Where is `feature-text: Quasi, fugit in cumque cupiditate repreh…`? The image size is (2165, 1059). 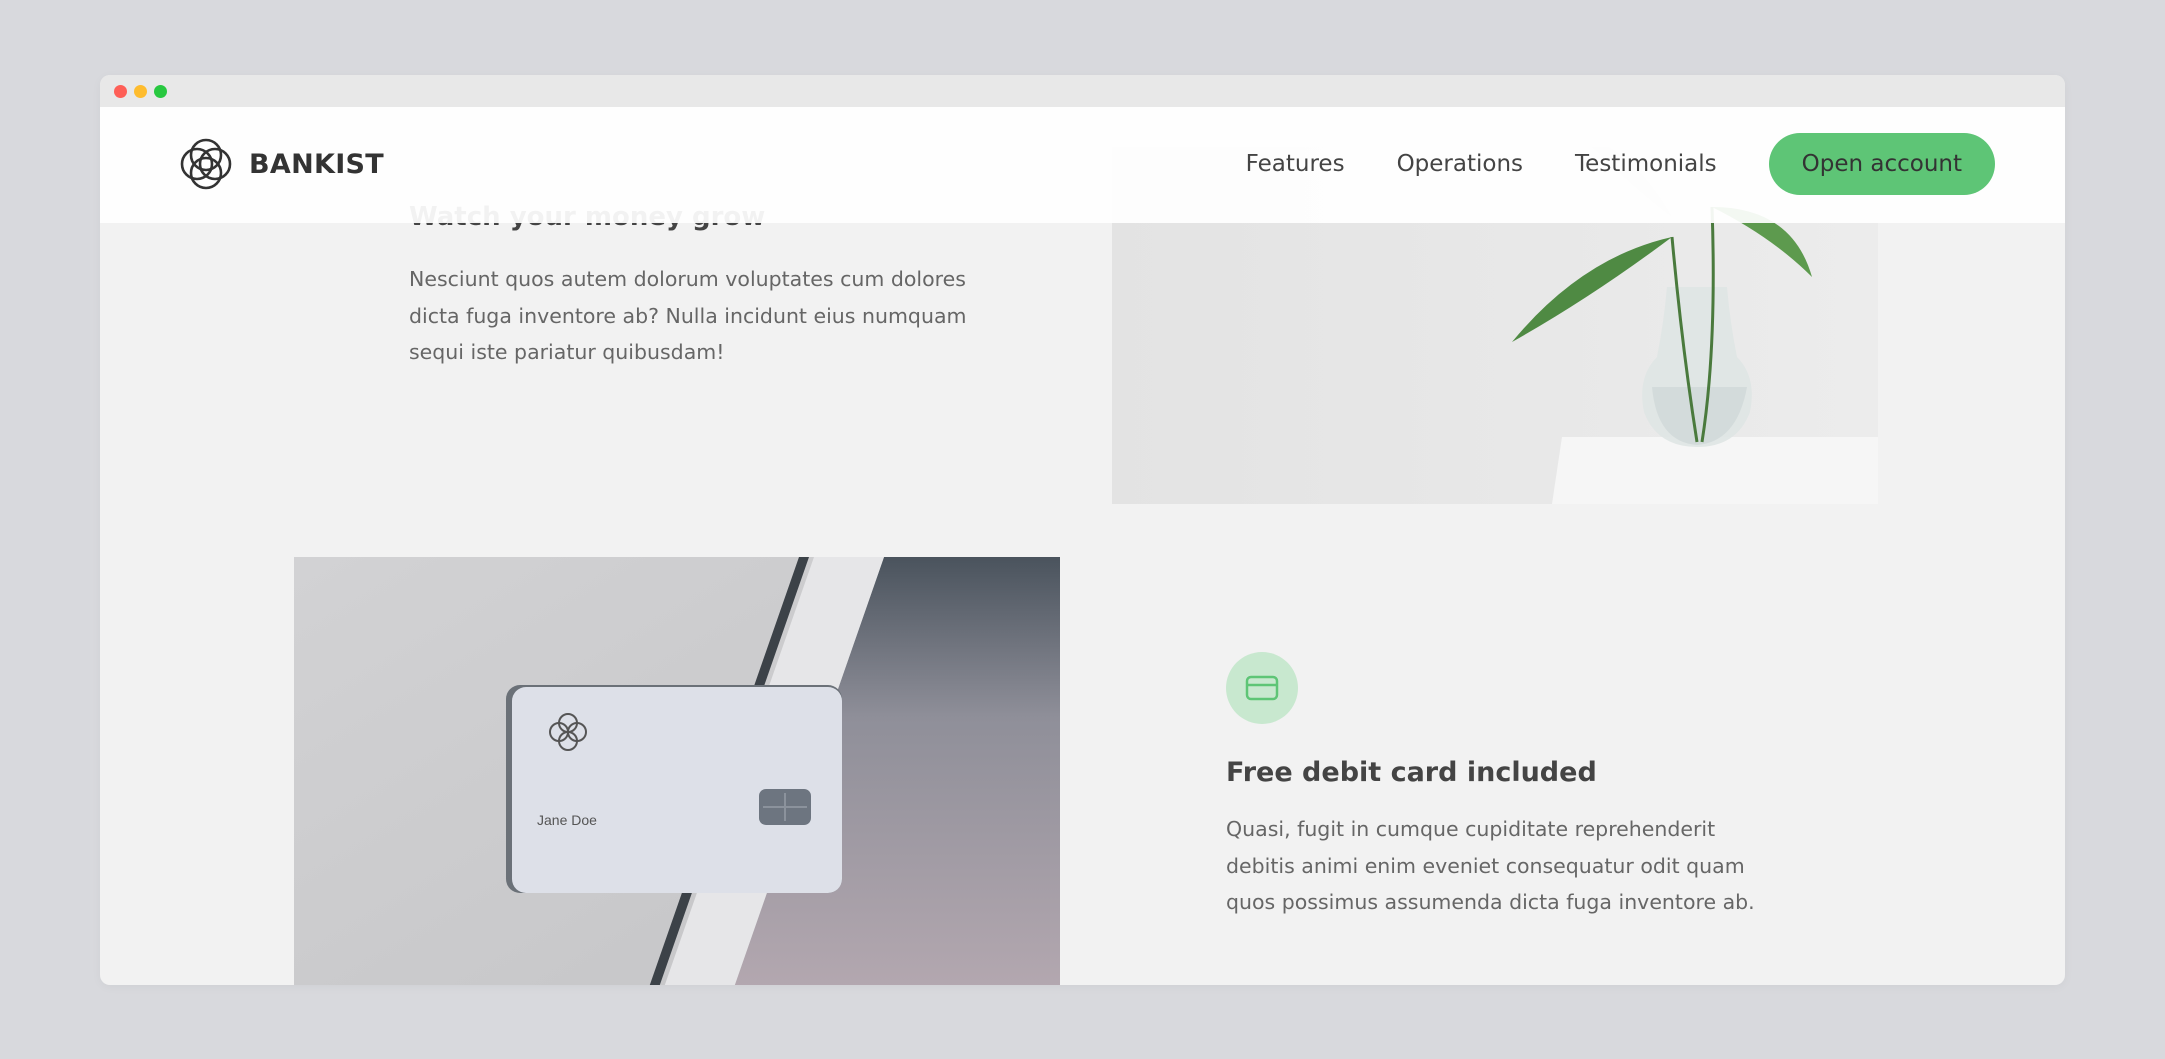 feature-text: Quasi, fugit in cumque cupiditate repreh… is located at coordinates (1490, 865).